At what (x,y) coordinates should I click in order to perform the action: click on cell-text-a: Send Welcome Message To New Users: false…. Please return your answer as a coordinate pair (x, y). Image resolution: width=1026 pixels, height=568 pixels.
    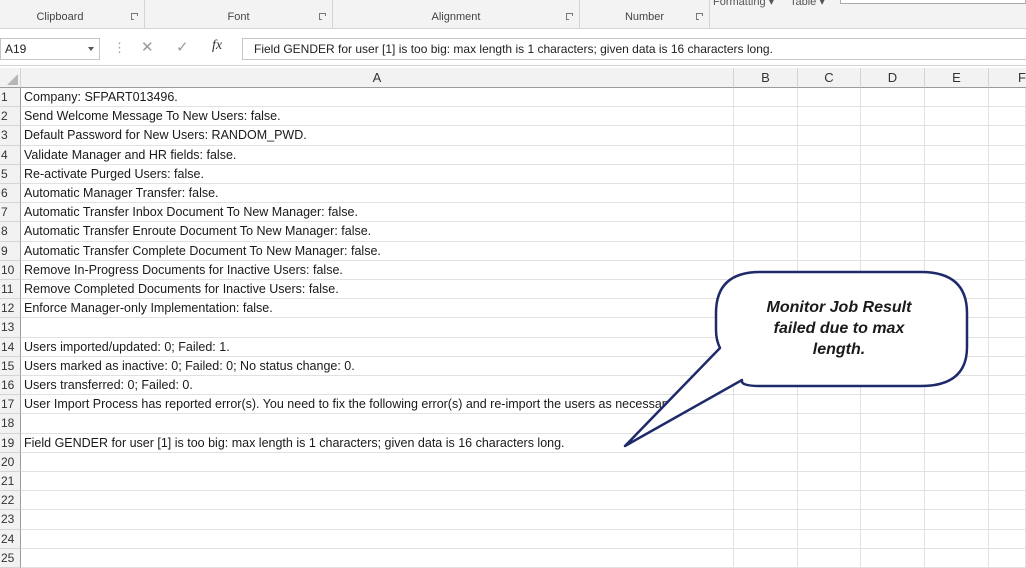
    Looking at the image, I should click on (152, 116).